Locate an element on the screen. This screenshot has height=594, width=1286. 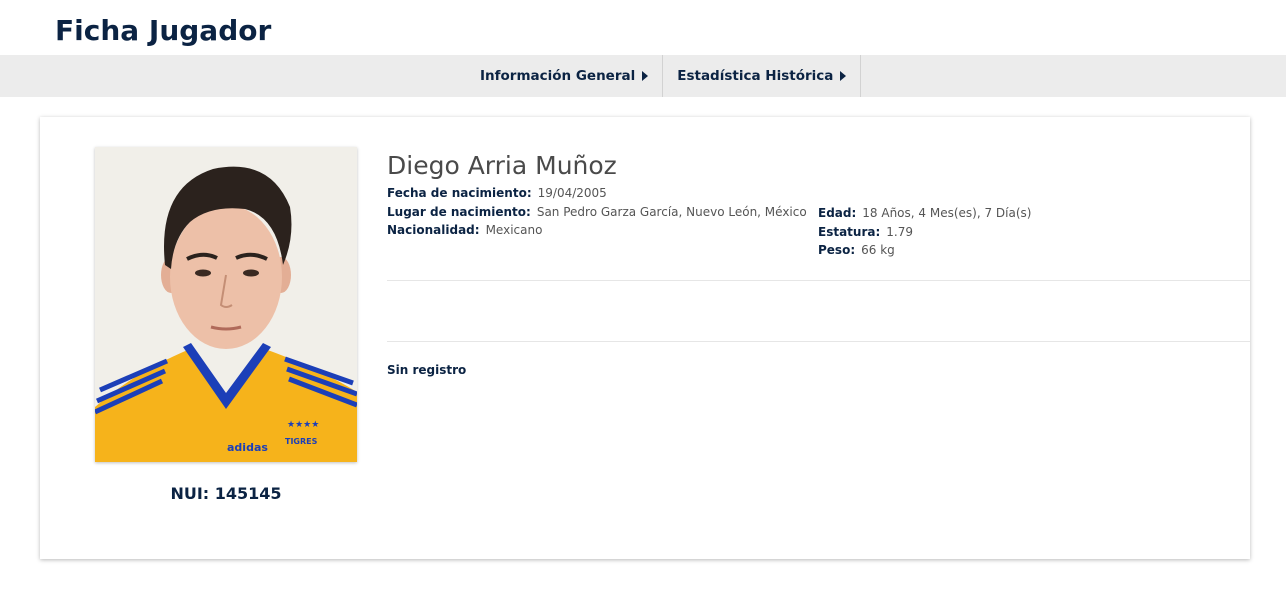
nationality-label: Nacionalidad: is located at coordinates (433, 230).